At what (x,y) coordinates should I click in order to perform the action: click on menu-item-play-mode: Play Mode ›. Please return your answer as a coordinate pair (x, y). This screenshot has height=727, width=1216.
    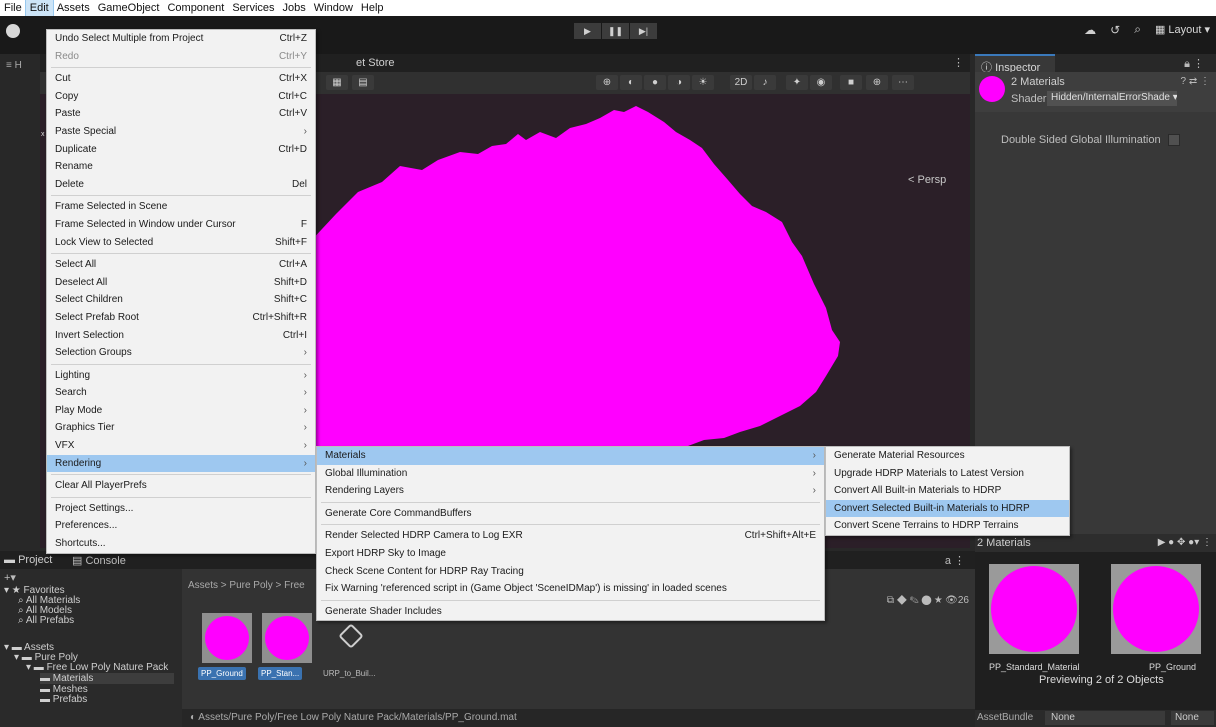
    Looking at the image, I should click on (181, 411).